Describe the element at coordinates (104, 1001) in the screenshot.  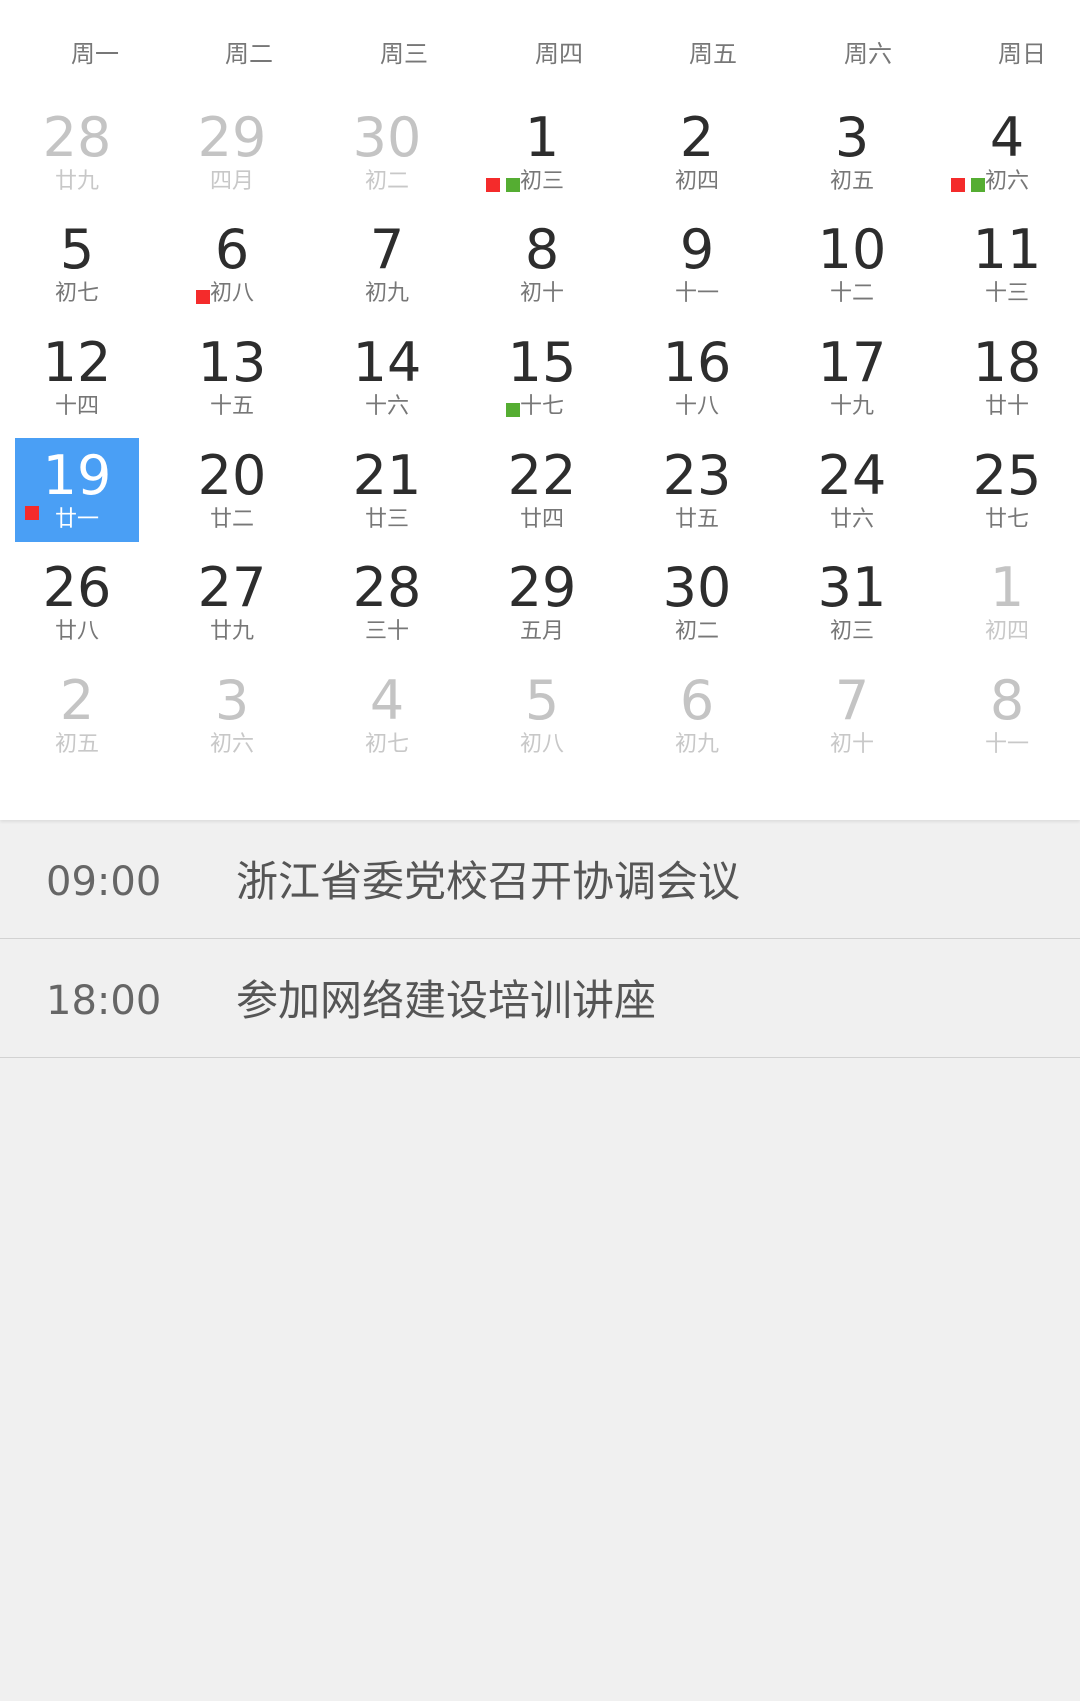
I see `event-time: 18:00` at that location.